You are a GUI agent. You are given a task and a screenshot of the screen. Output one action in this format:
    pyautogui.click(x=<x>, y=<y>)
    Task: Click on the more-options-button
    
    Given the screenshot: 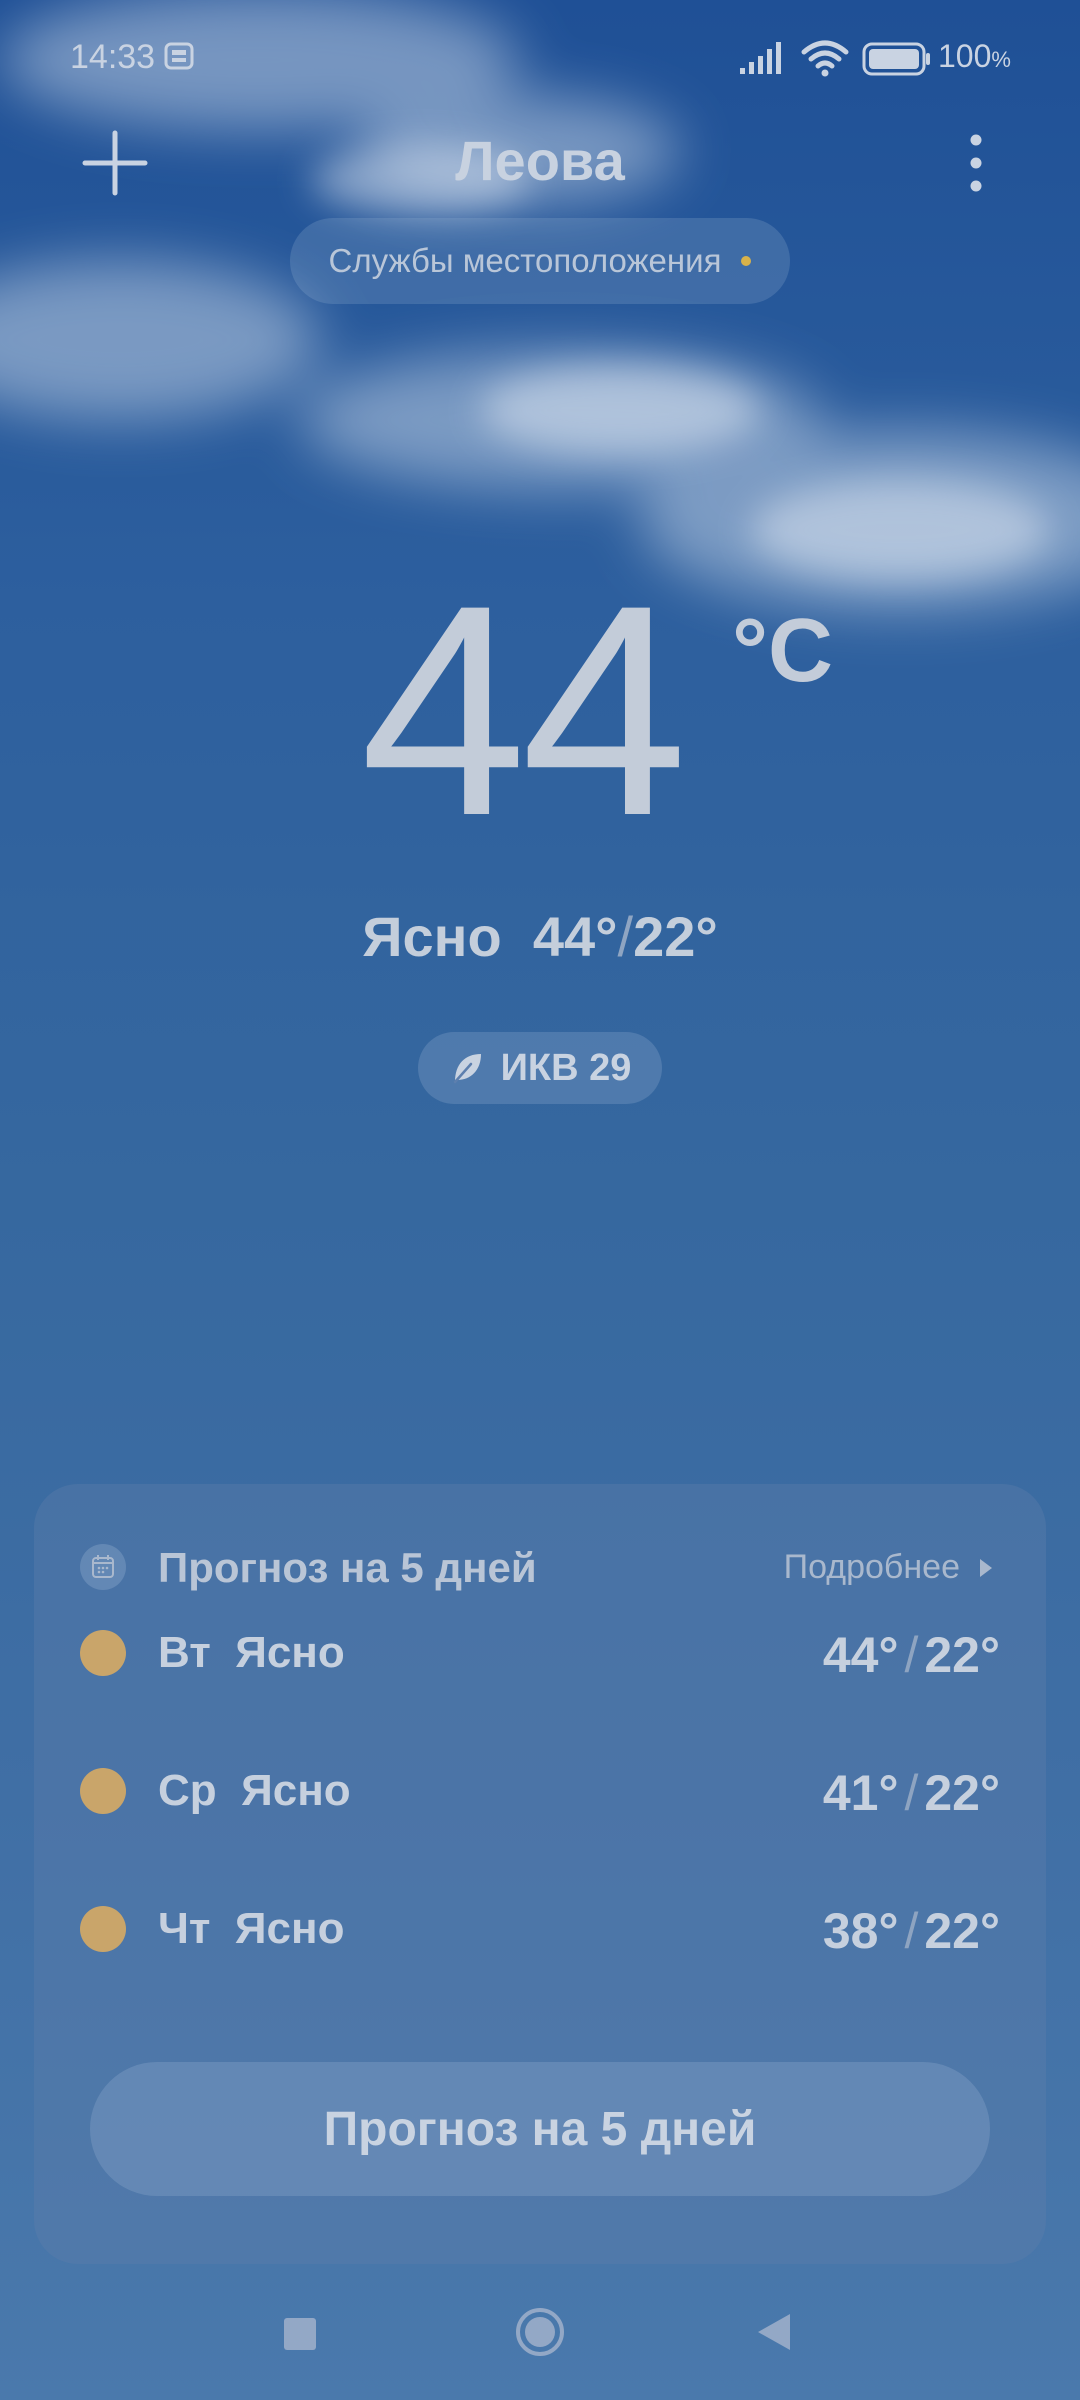 What is the action you would take?
    pyautogui.click(x=976, y=163)
    